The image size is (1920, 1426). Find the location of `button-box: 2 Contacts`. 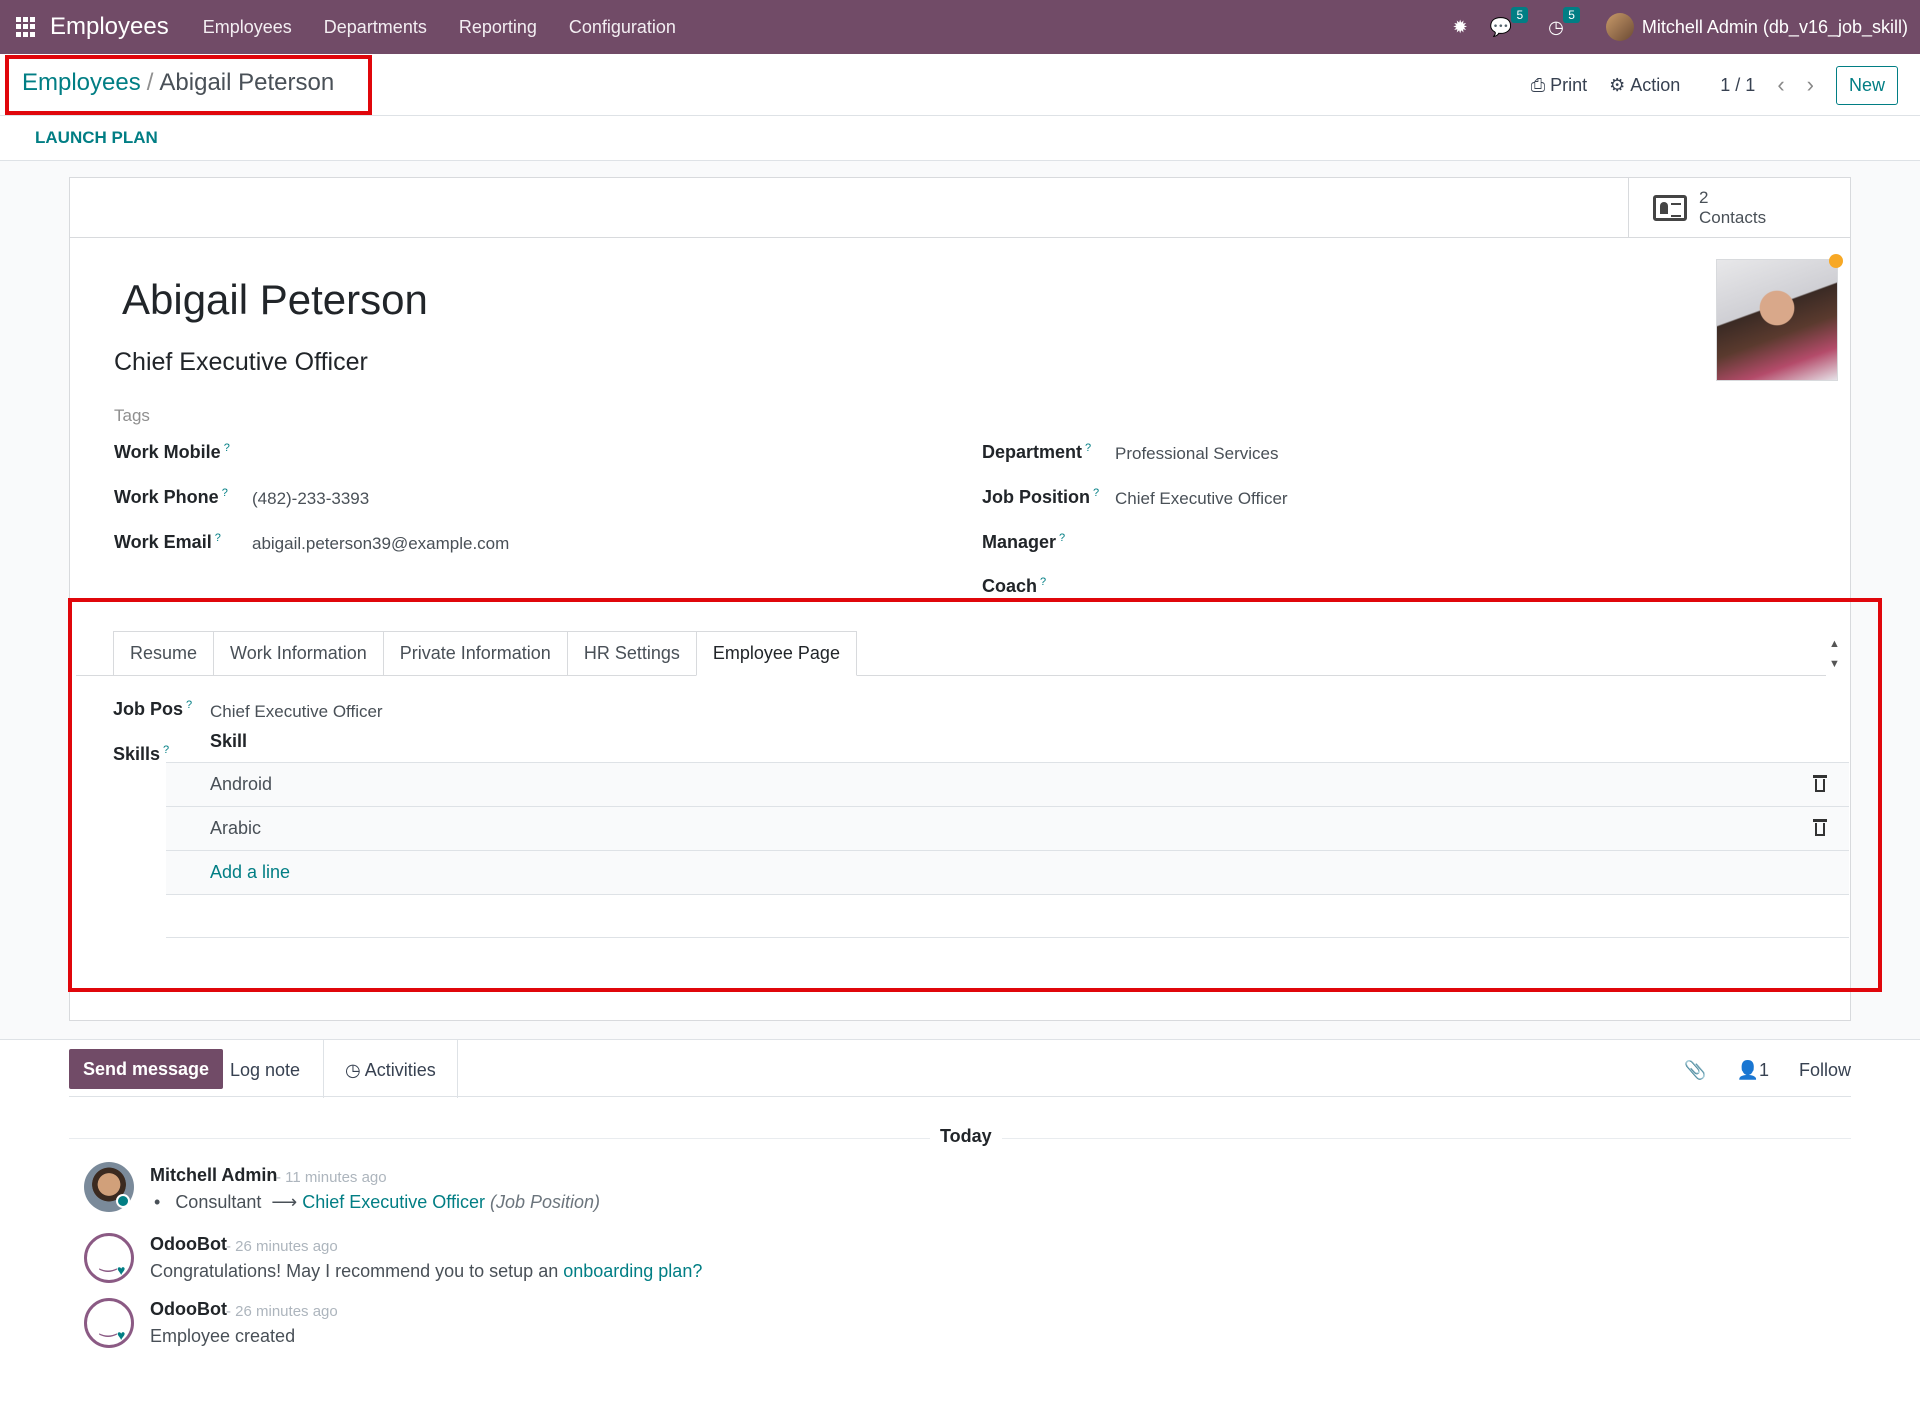

button-box: 2 Contacts is located at coordinates (960, 208).